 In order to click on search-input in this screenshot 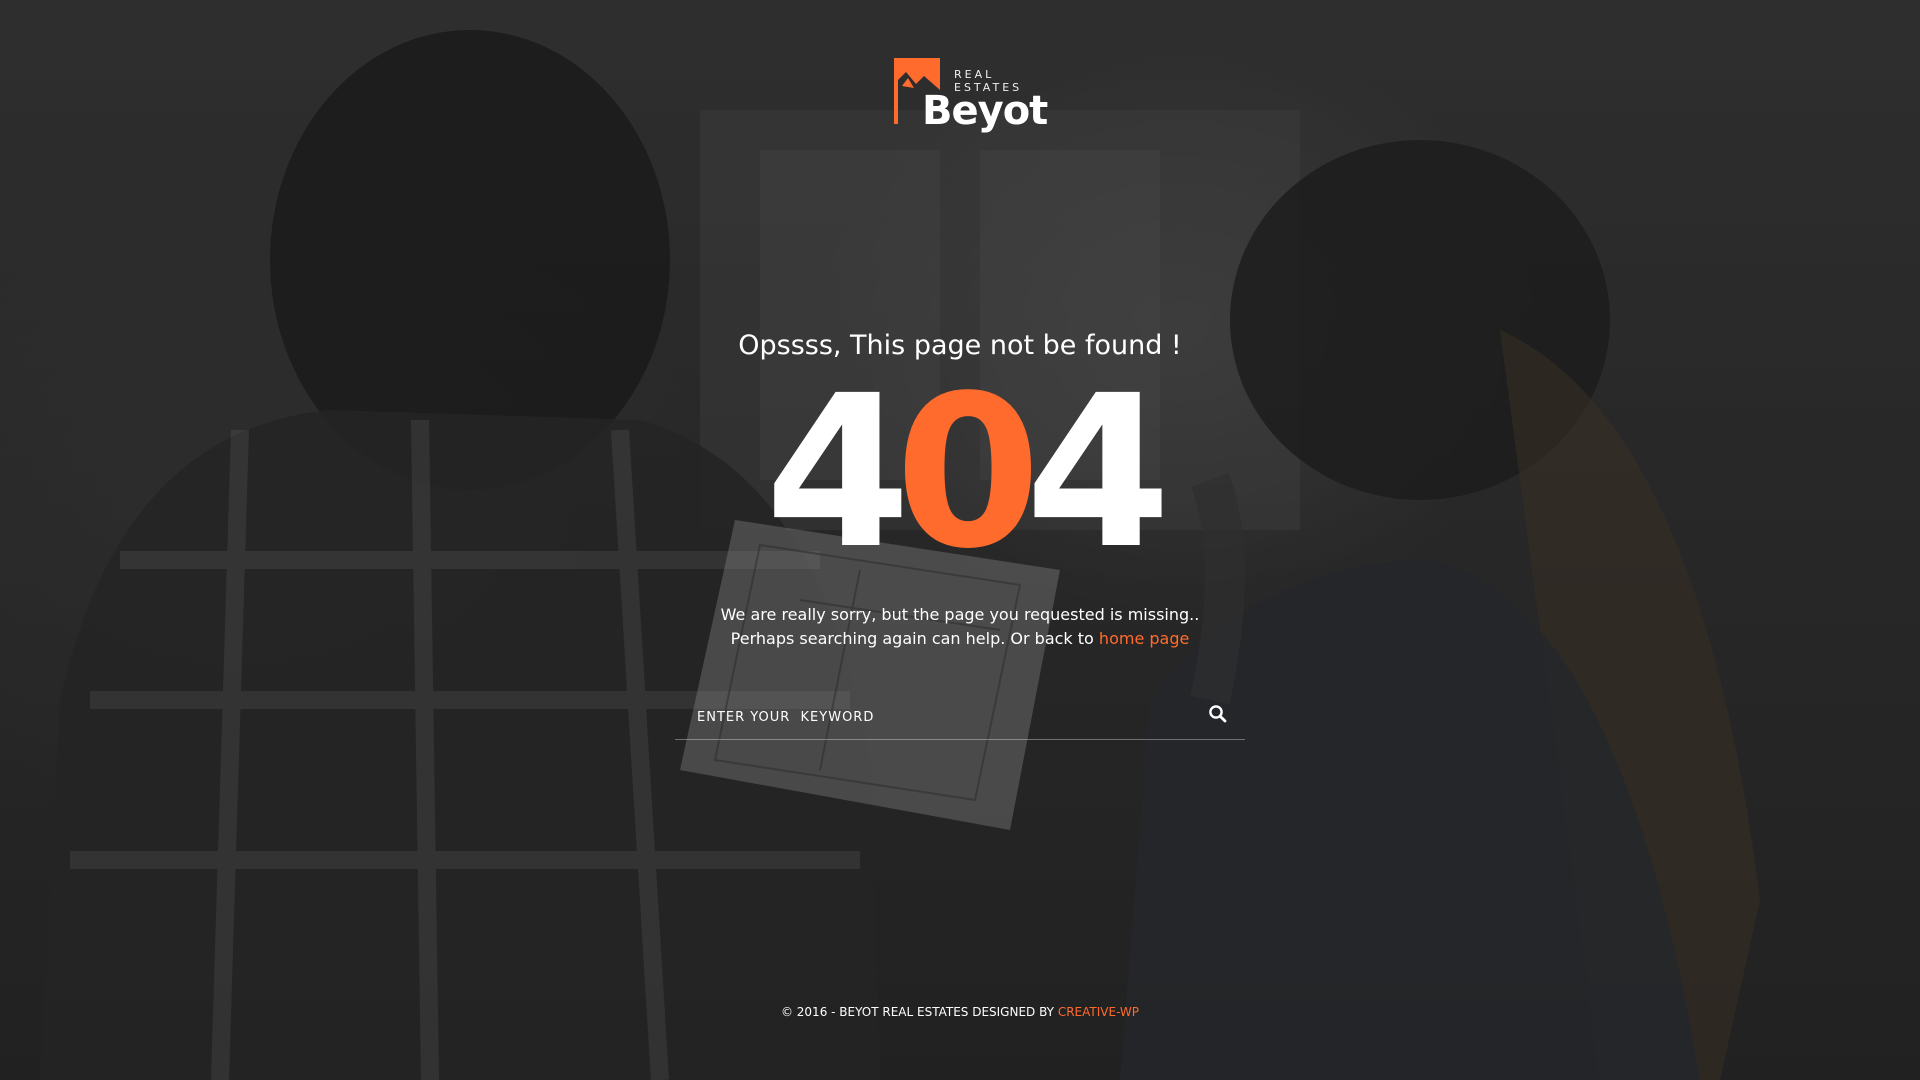, I will do `click(937, 717)`.